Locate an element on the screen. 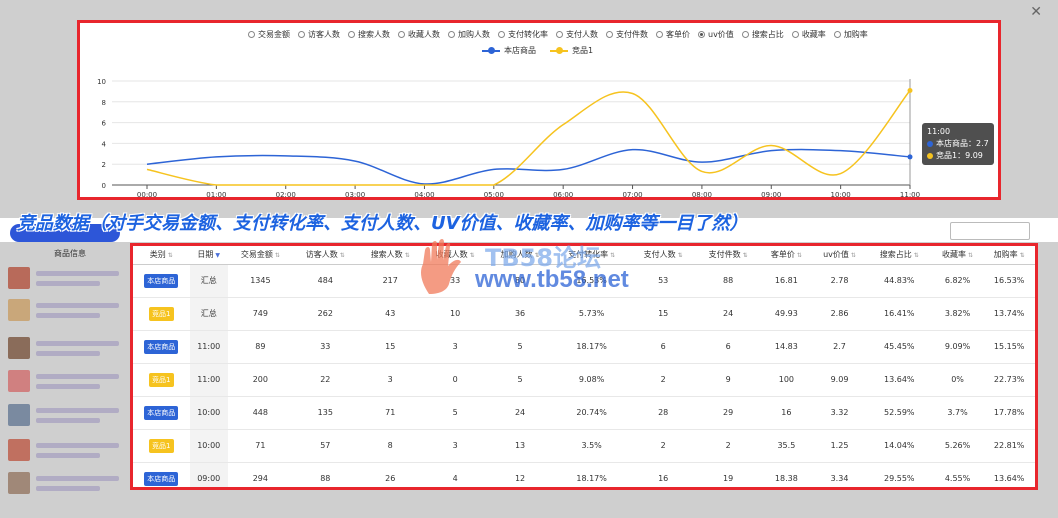 The image size is (1058, 518). column-header: 收藏率 ⇅ is located at coordinates (957, 255).